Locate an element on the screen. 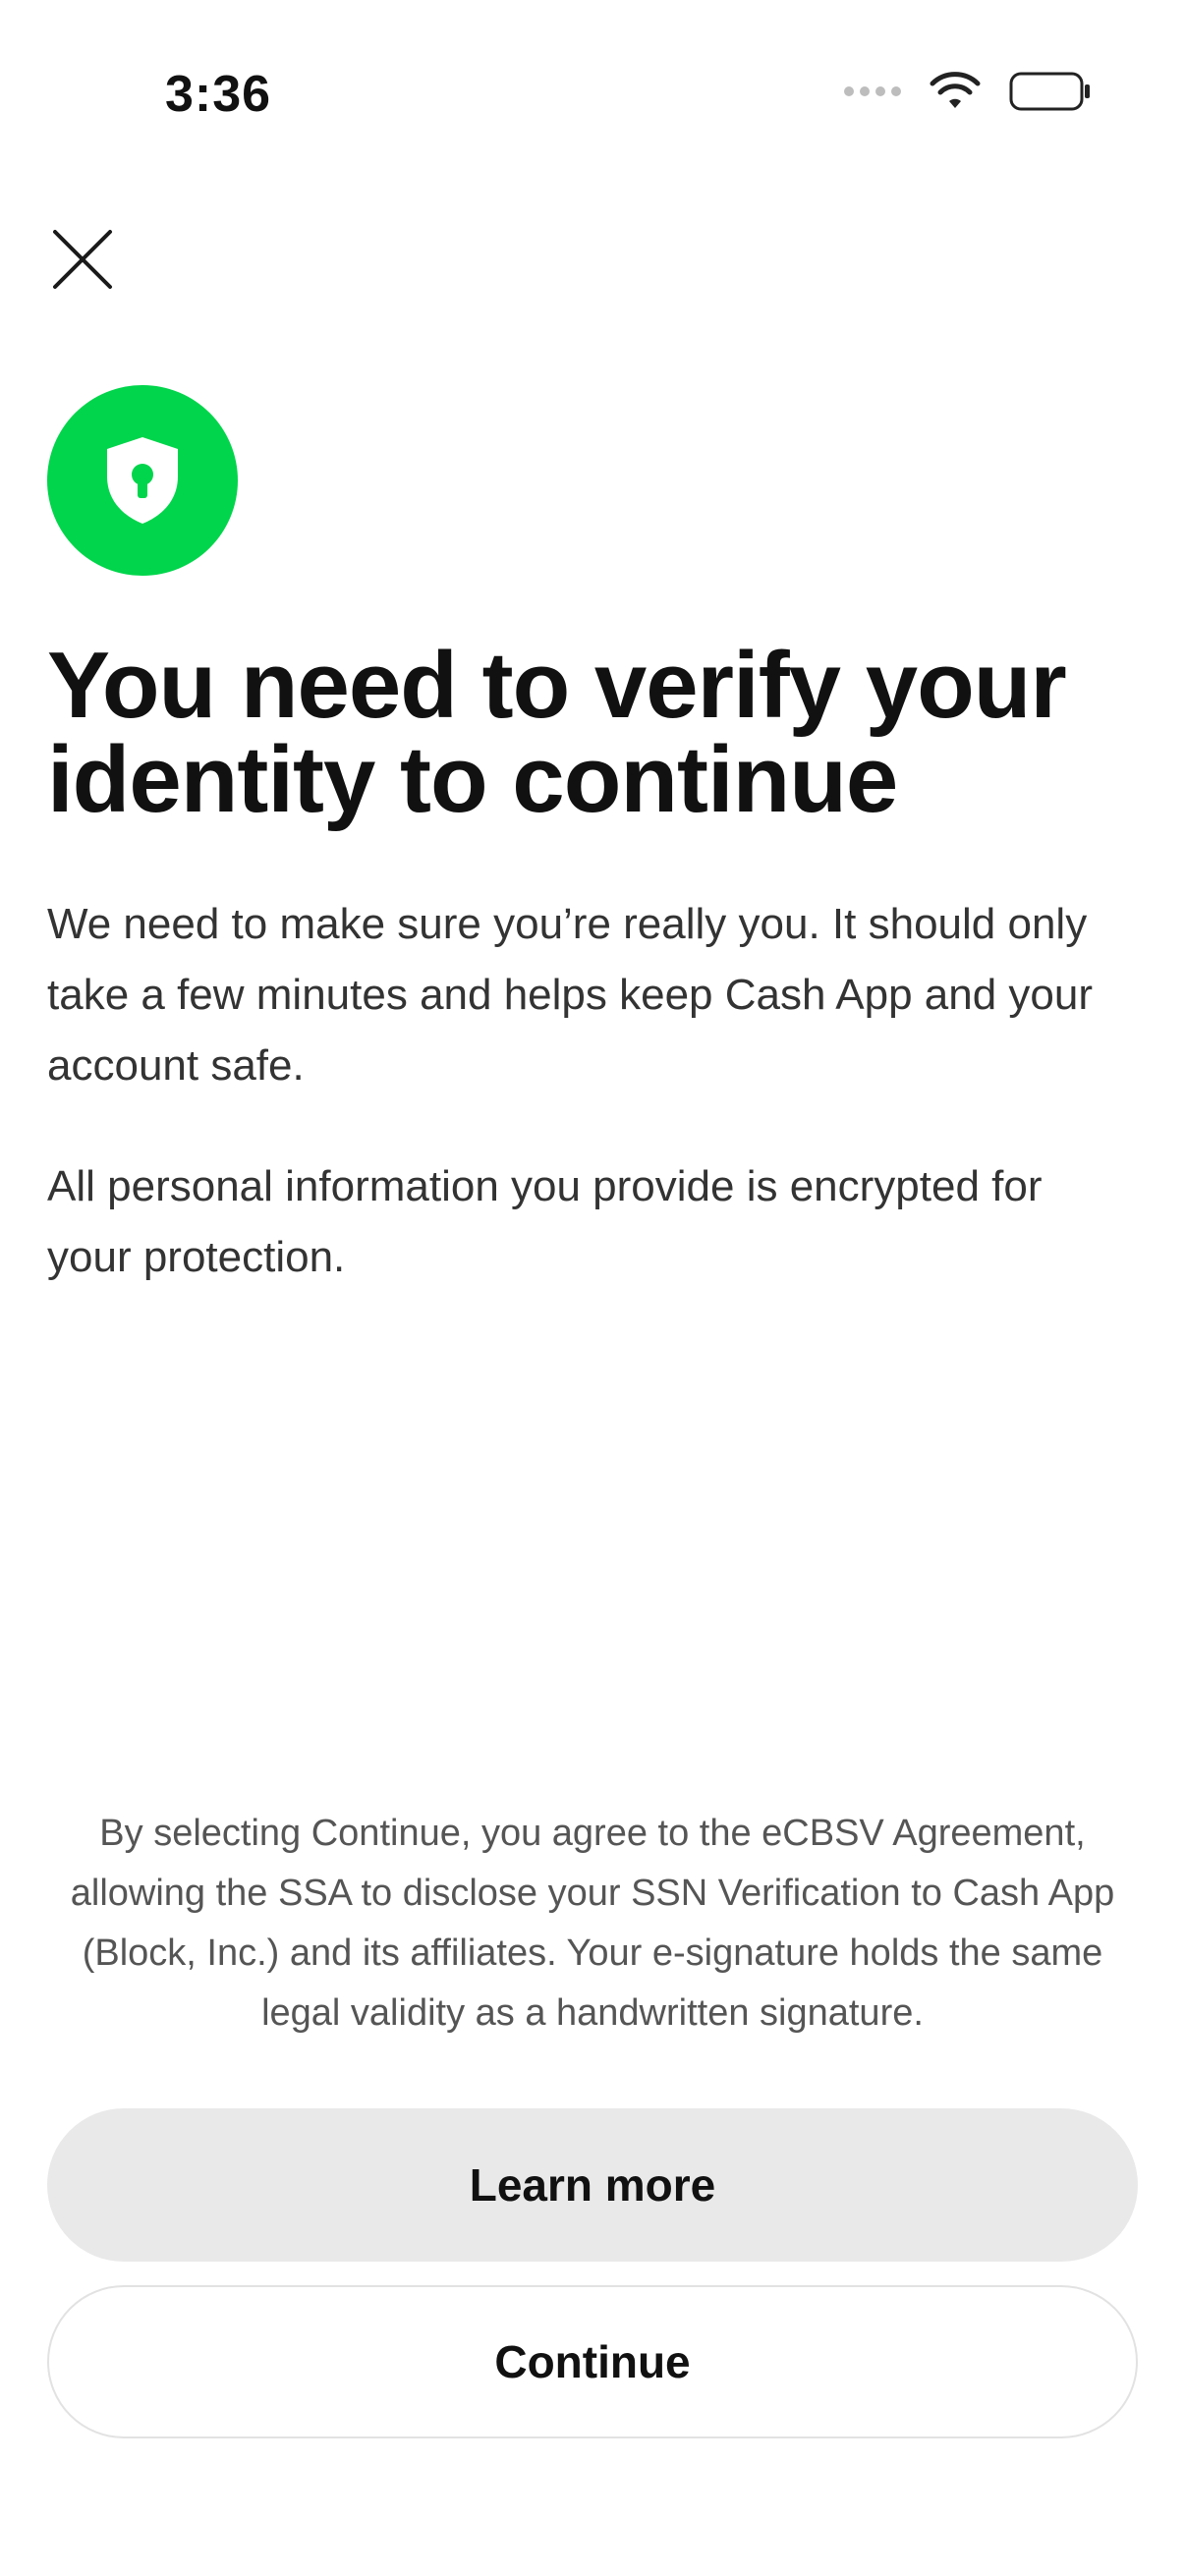  shield-lock-icon is located at coordinates (142, 480).